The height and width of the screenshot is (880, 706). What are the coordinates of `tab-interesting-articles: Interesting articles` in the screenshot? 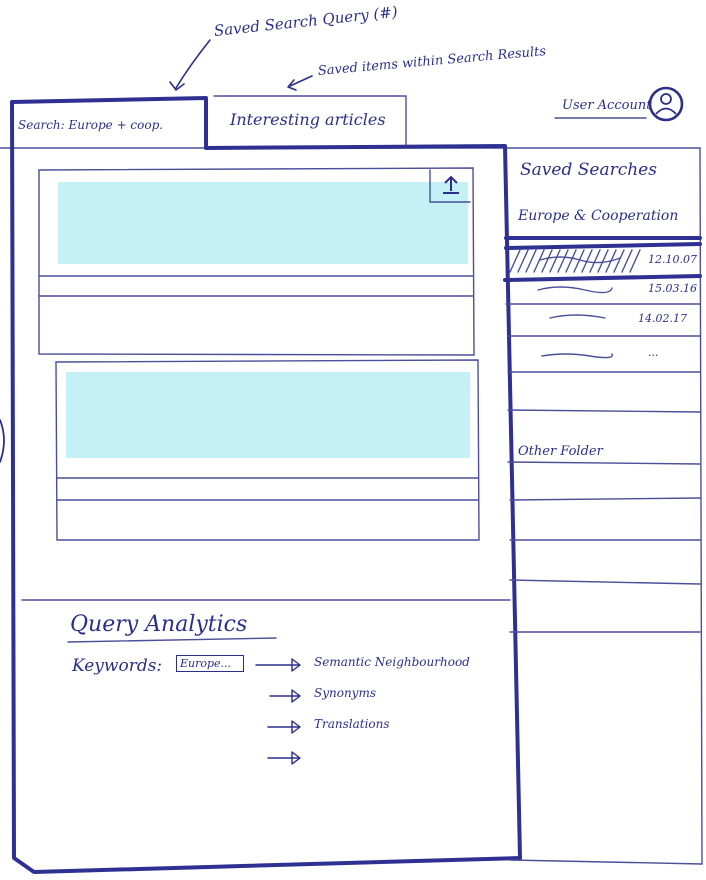 It's located at (308, 119).